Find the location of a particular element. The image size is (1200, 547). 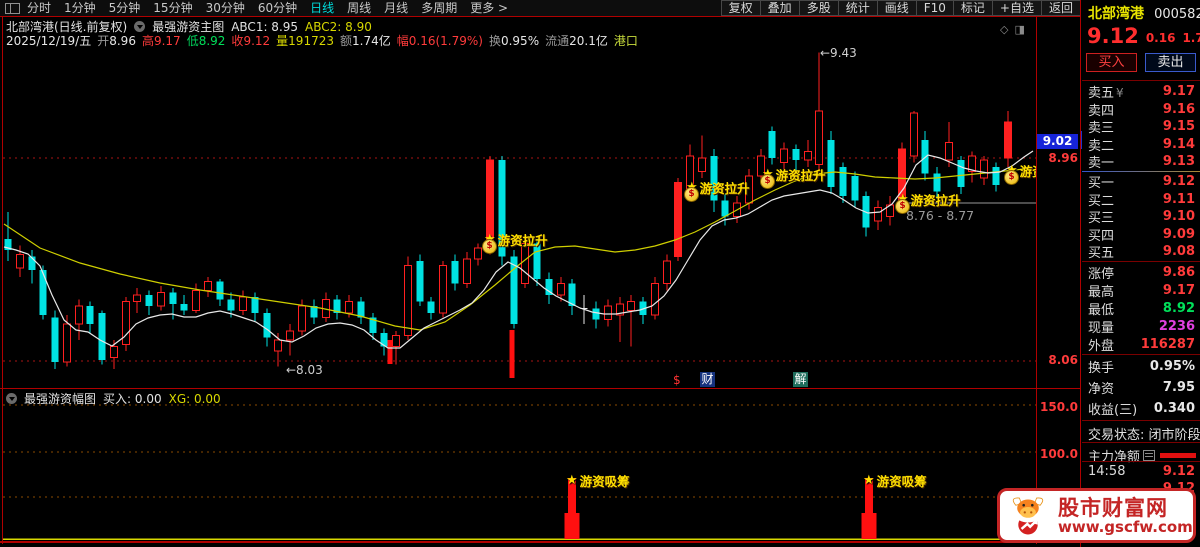

stat-row: 涨停 9.86 is located at coordinates (1141, 273).